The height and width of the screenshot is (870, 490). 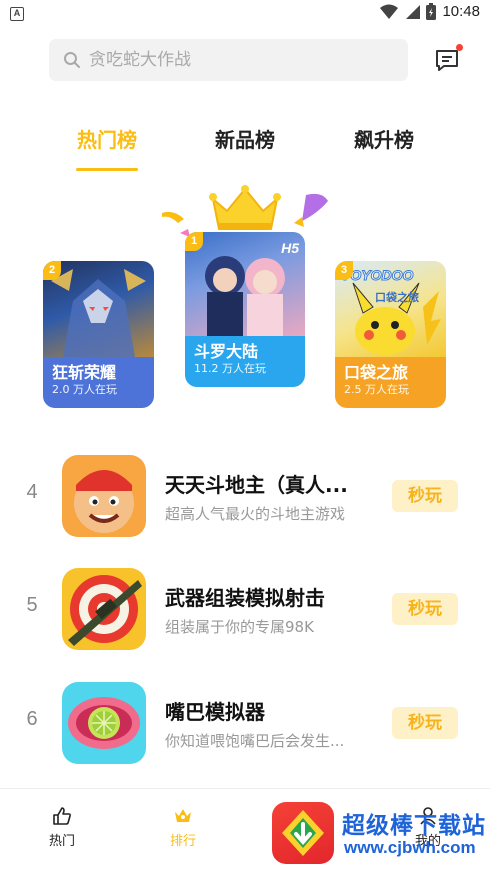 I want to click on status-bar: A 10:48, so click(x=245, y=14).